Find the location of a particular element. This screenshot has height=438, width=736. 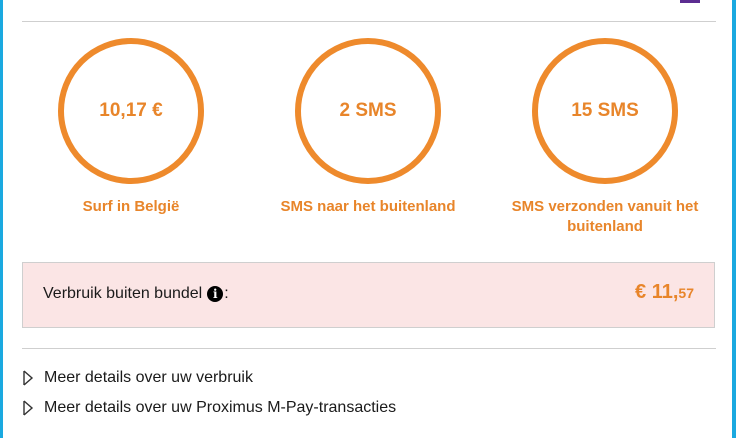

usage-ring: 10,17 € is located at coordinates (131, 111).